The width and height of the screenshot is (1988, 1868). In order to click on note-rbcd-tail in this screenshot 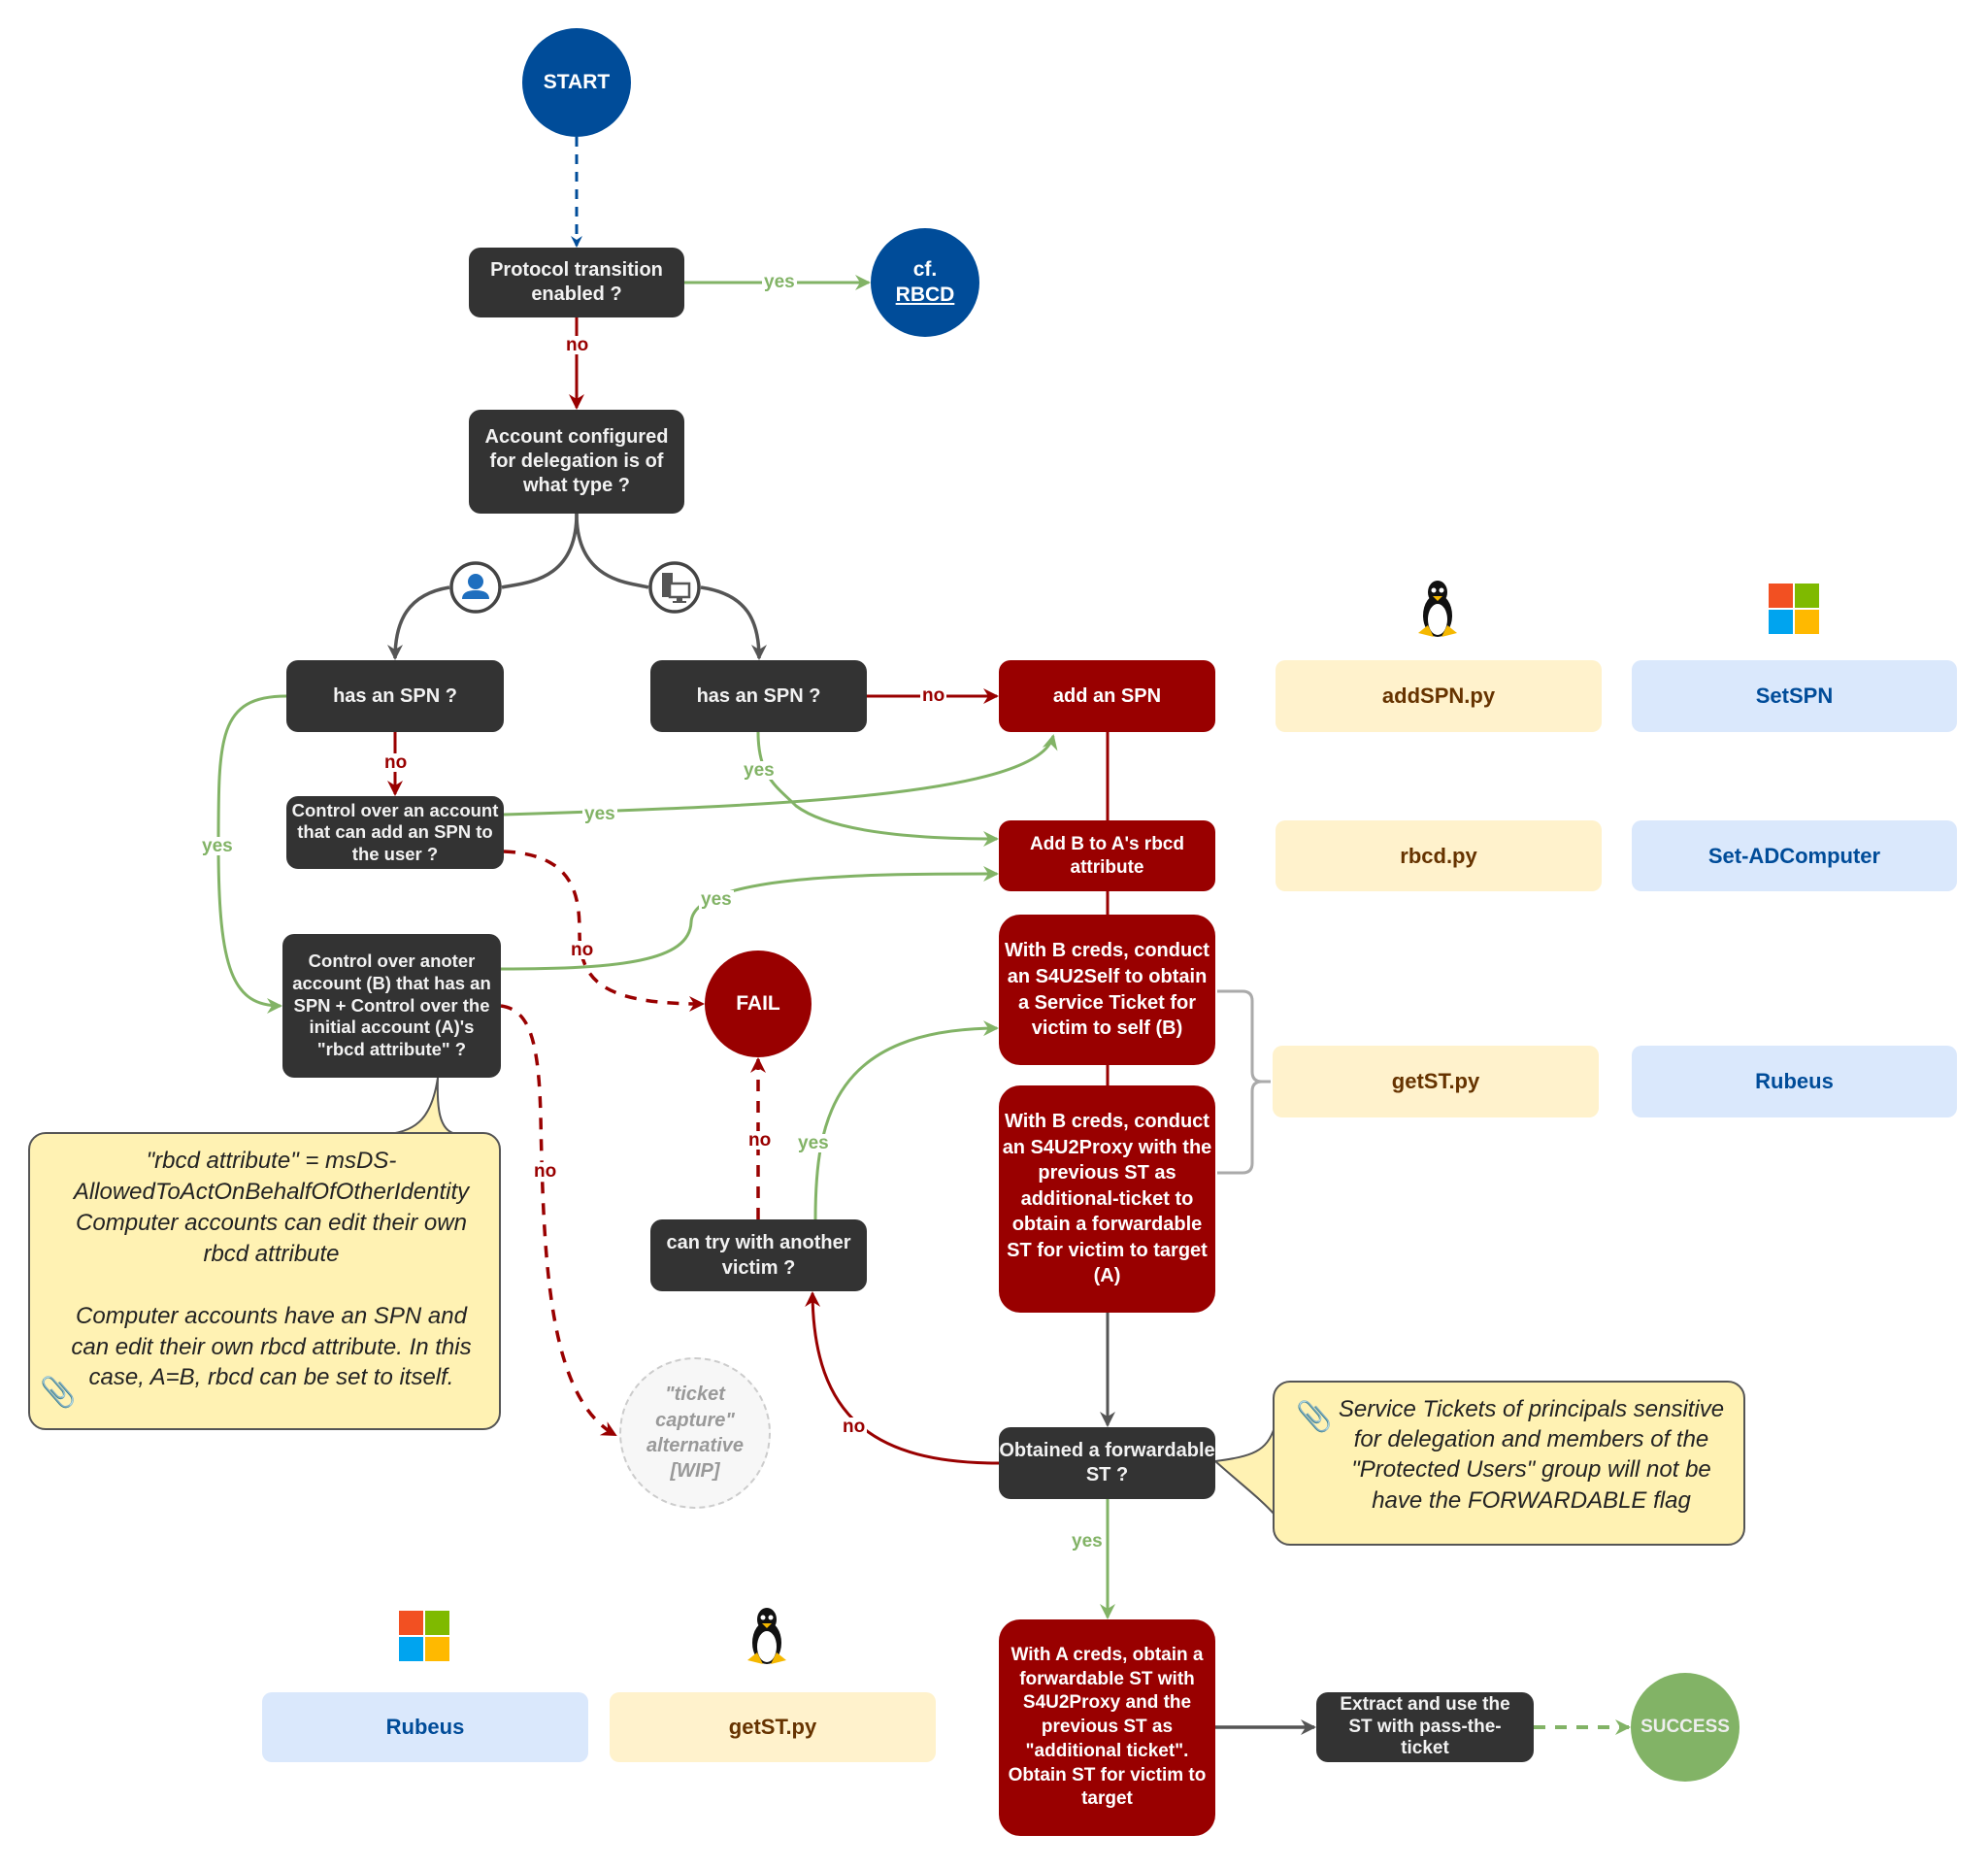, I will do `click(422, 1106)`.